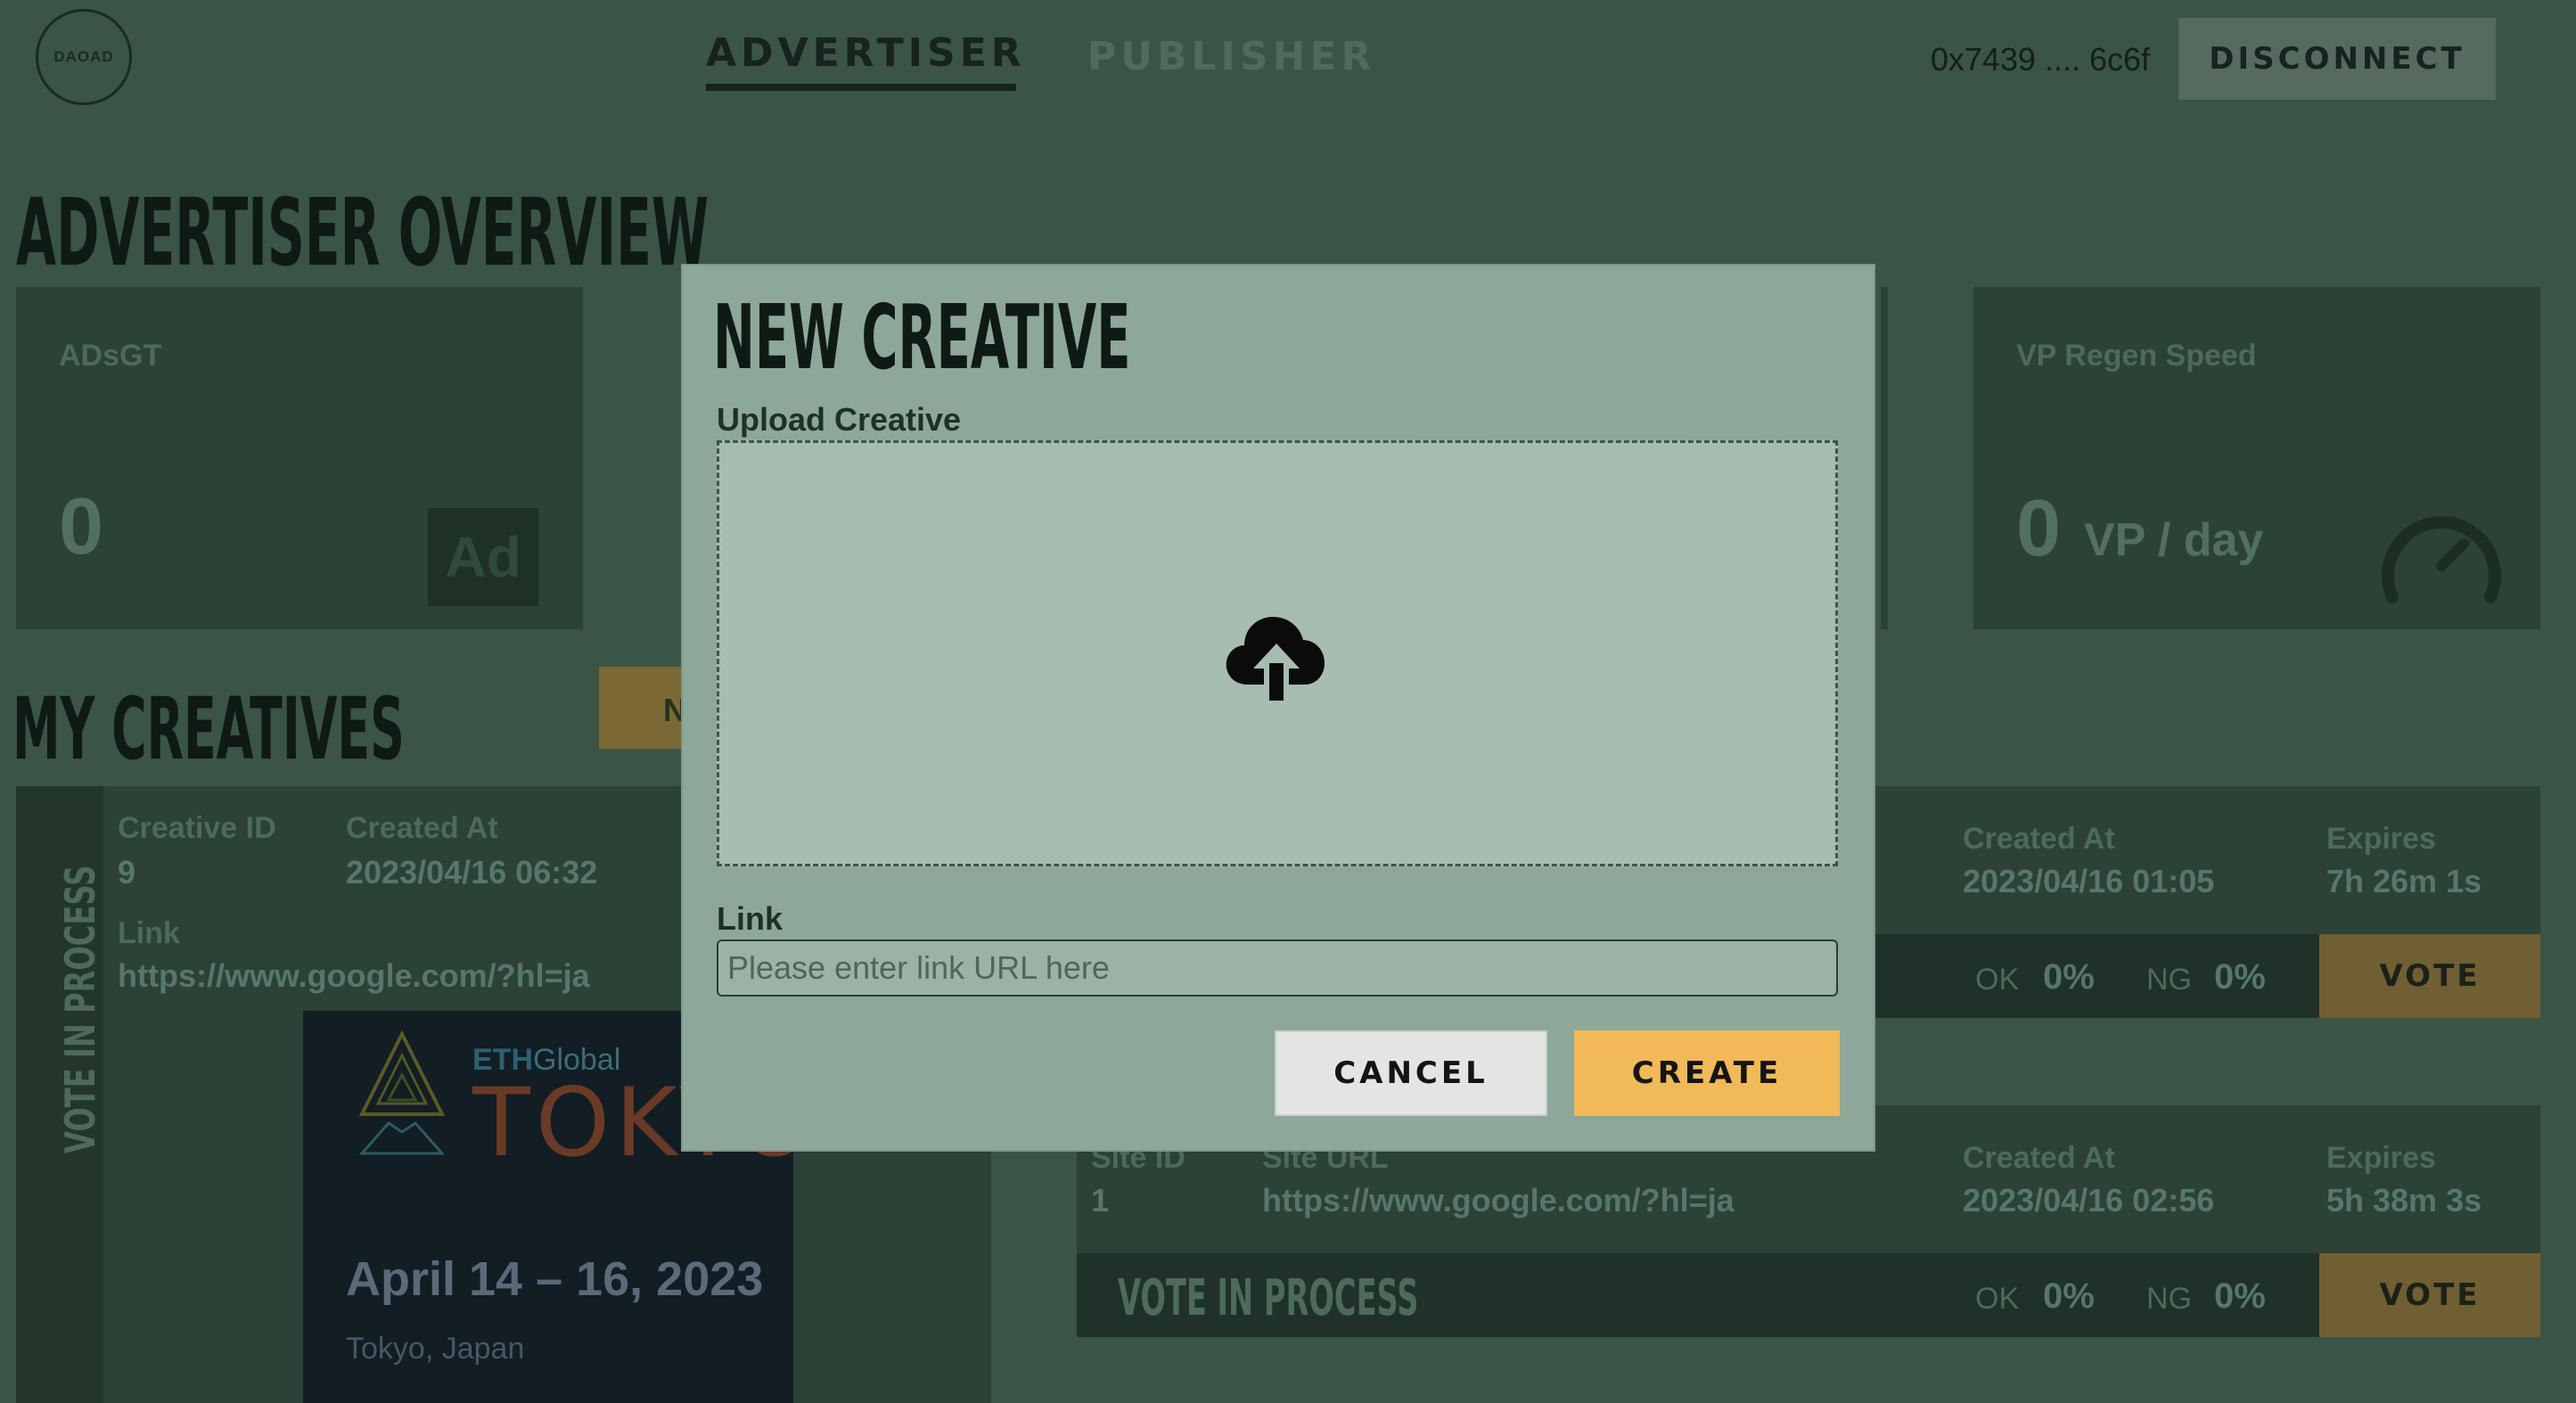 The image size is (2576, 1403). Describe the element at coordinates (1275, 659) in the screenshot. I see `cloud-upload-icon` at that location.